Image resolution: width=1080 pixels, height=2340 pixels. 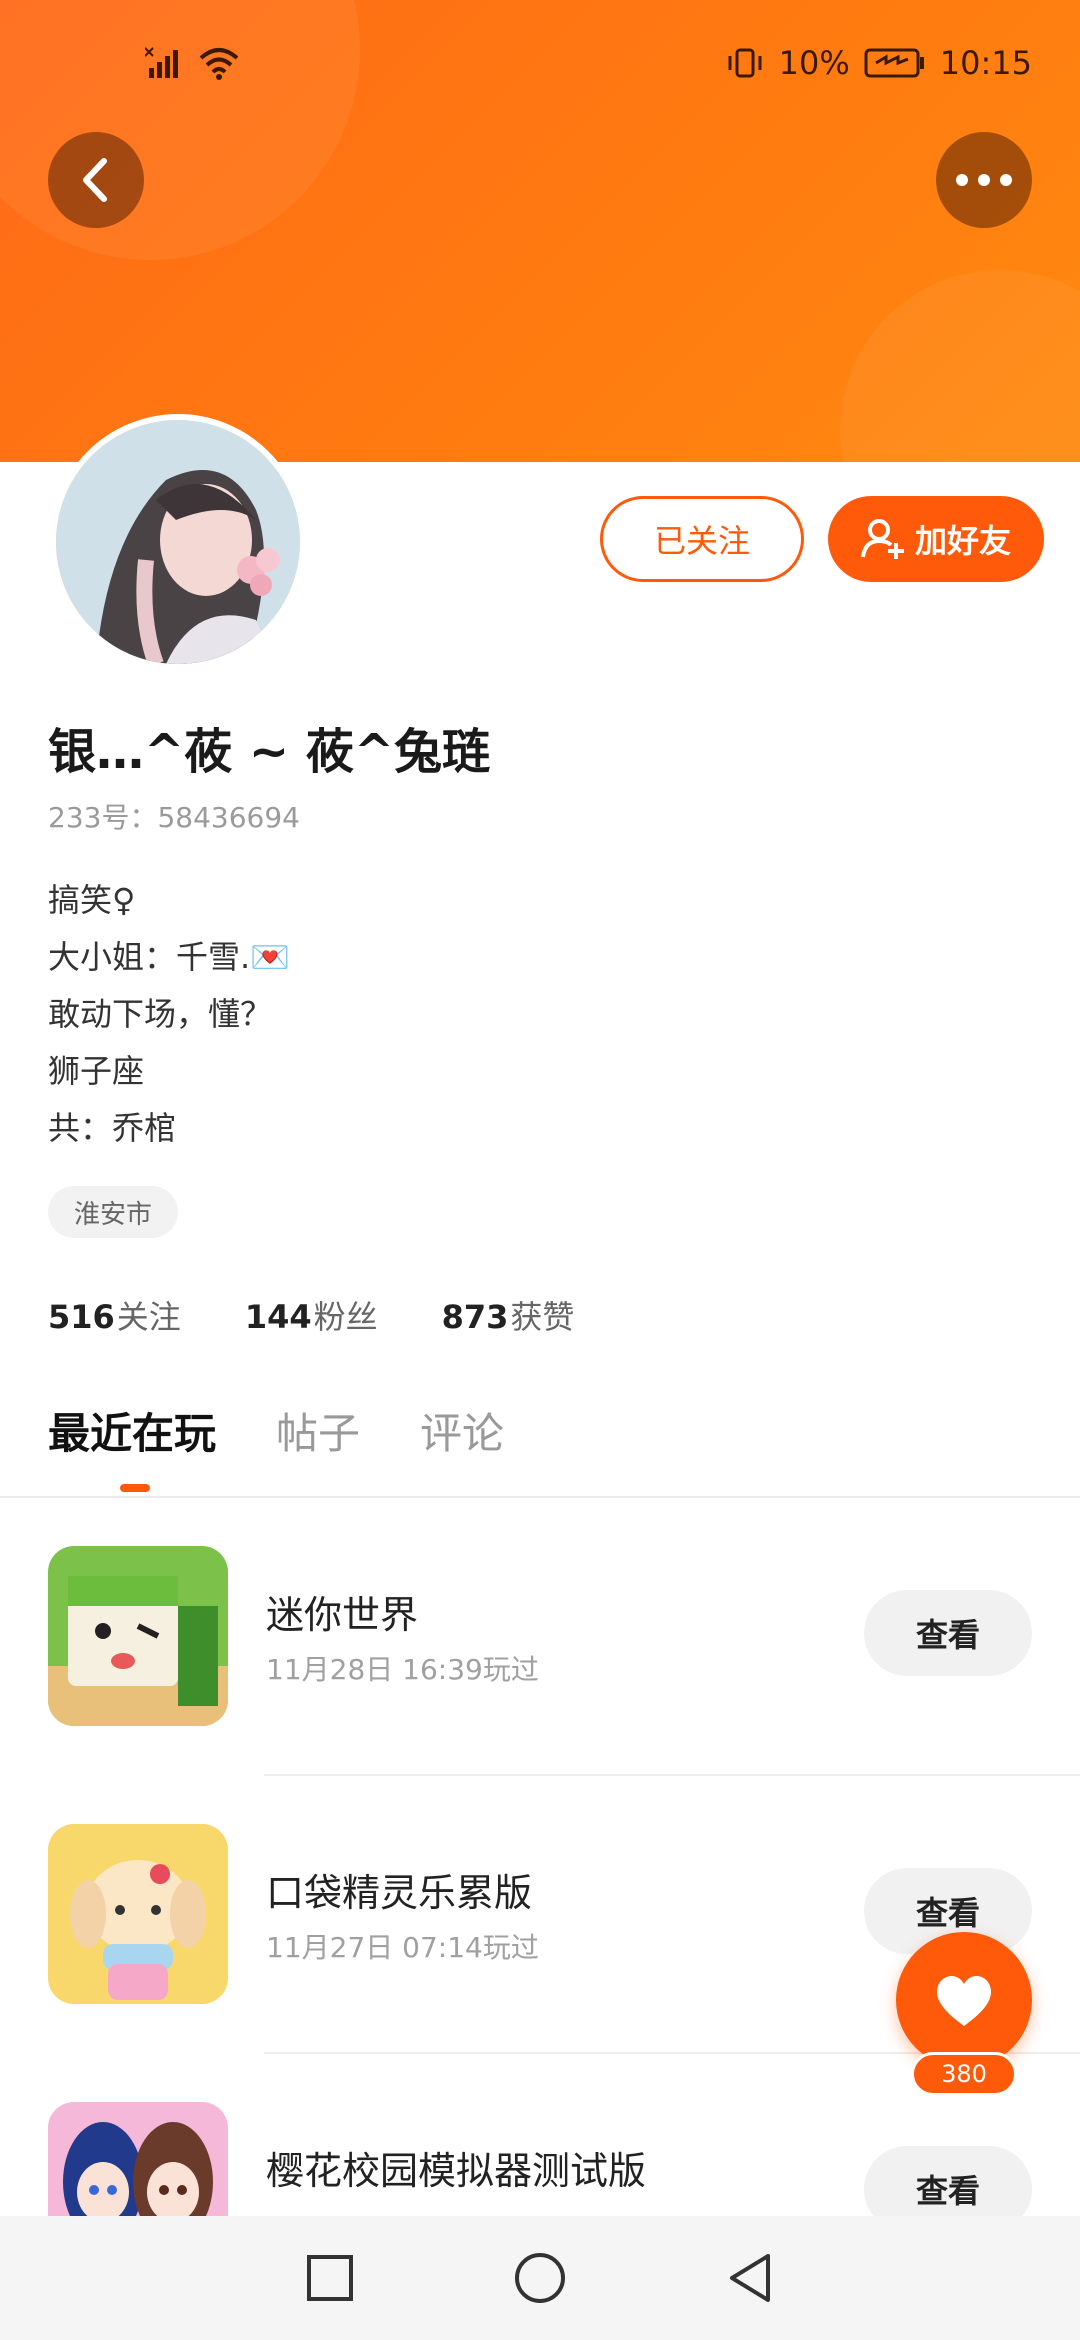 What do you see at coordinates (402, 1947) in the screenshot?
I see `game-played-time: 11月27日 07:14玩过` at bounding box center [402, 1947].